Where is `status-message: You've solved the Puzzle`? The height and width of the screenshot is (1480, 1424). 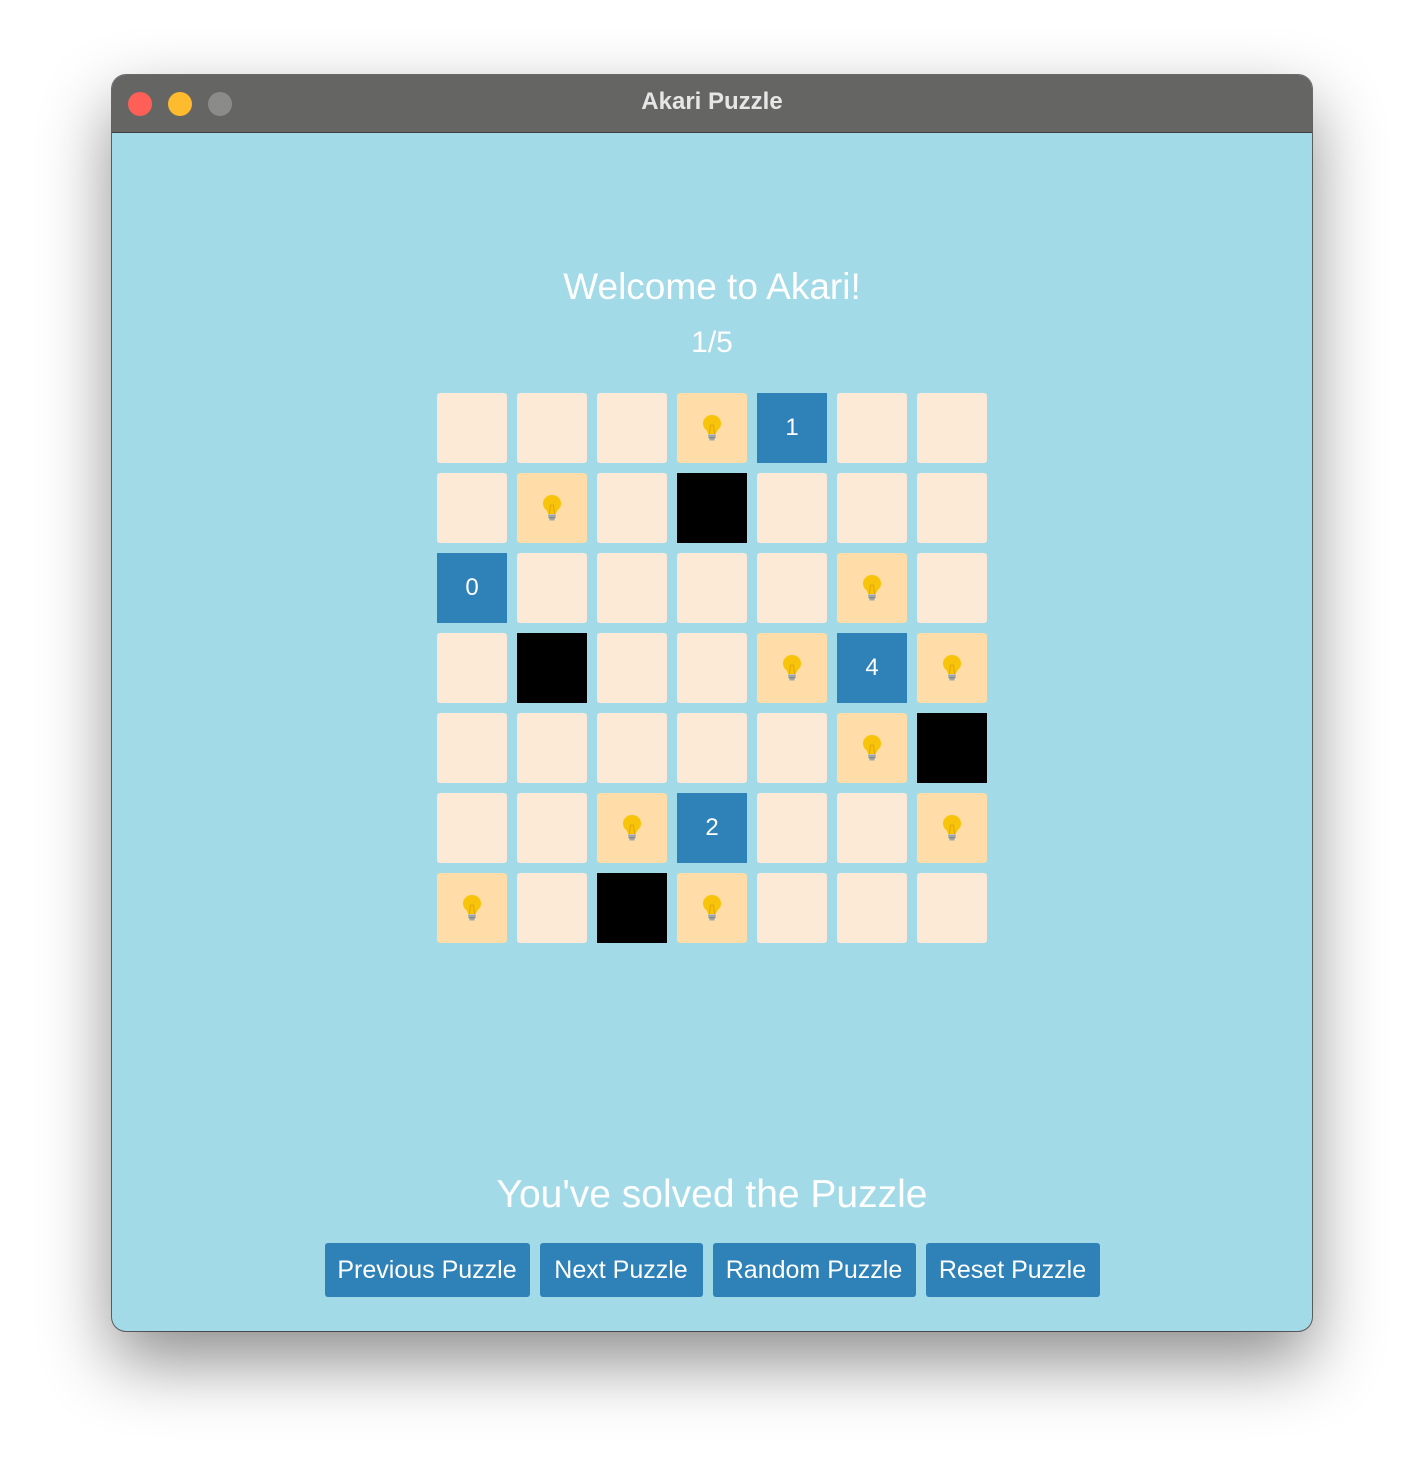 status-message: You've solved the Puzzle is located at coordinates (712, 1194).